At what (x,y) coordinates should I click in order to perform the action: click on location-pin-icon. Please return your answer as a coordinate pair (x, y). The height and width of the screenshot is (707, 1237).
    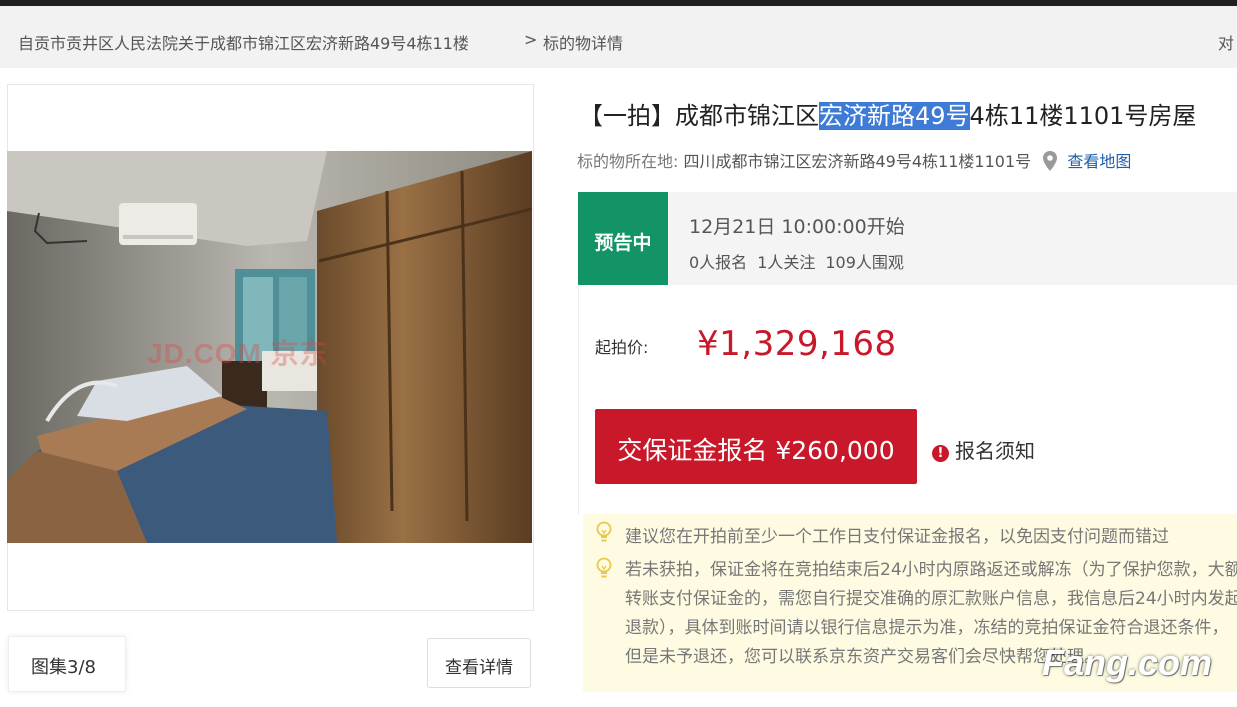
    Looking at the image, I should click on (1050, 161).